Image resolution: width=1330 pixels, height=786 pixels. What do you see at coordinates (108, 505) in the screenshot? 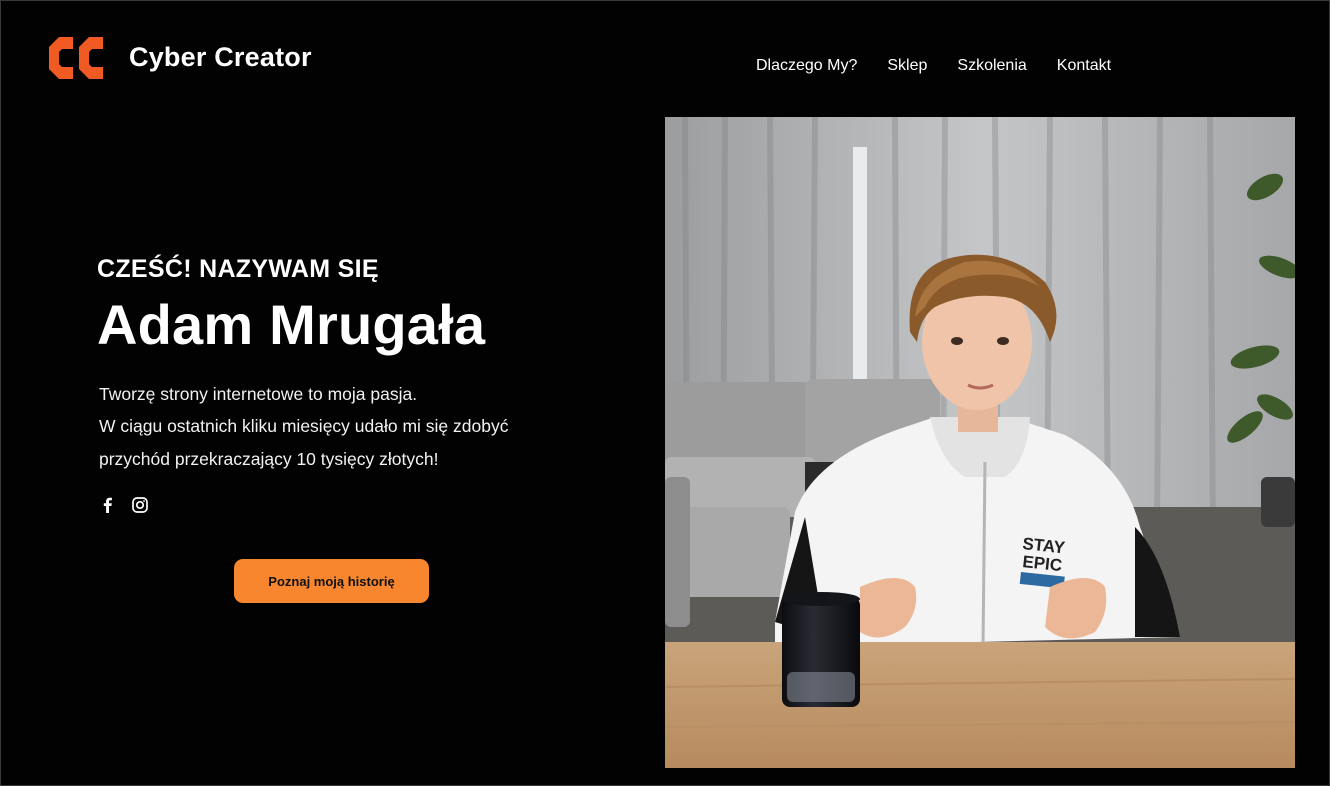
I see `facebook-icon` at bounding box center [108, 505].